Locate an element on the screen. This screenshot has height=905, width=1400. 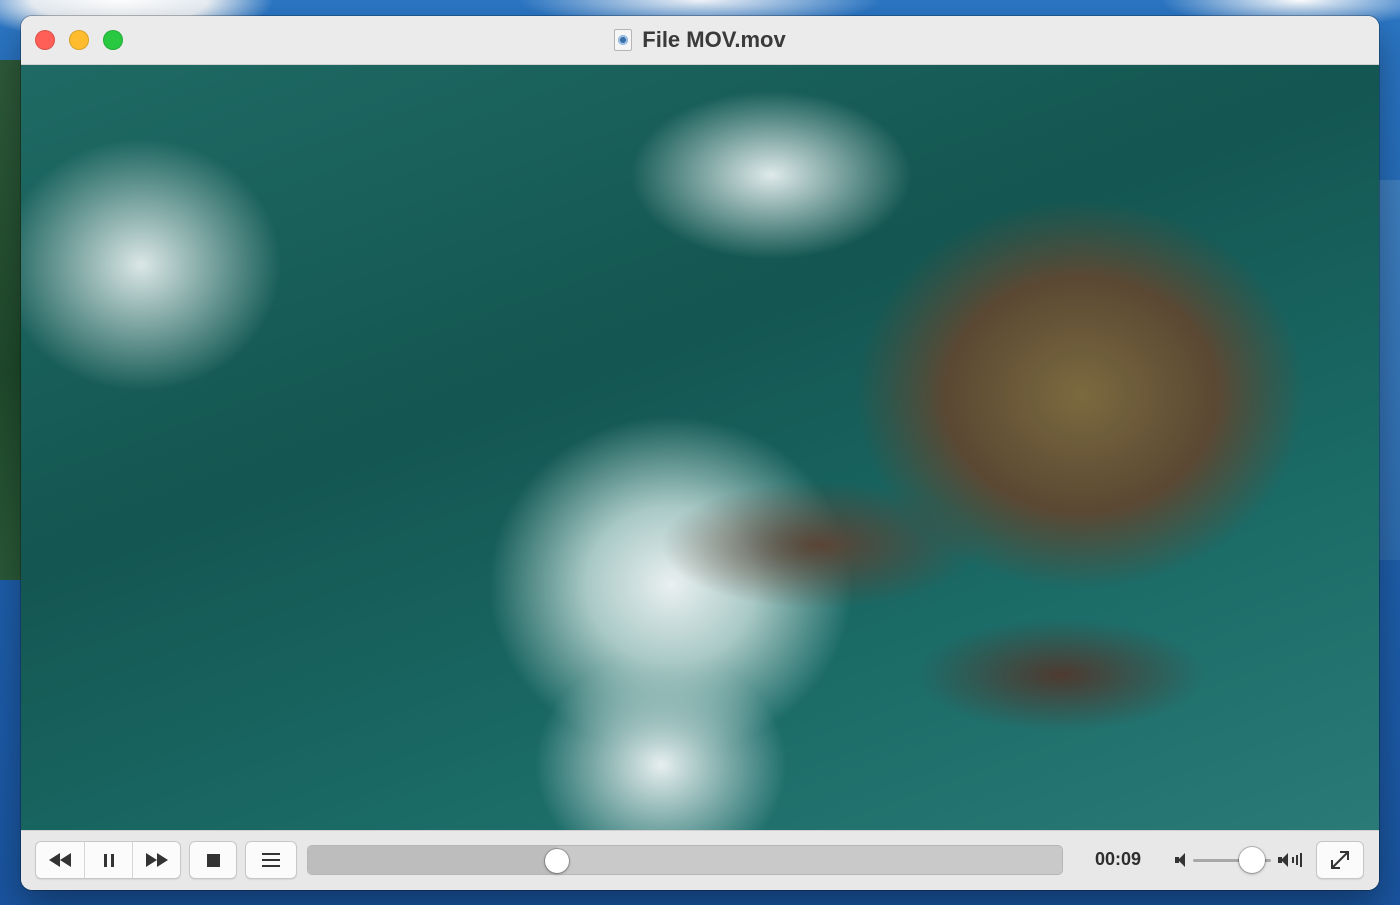
window-title-area: File MOV.mov is located at coordinates (700, 40).